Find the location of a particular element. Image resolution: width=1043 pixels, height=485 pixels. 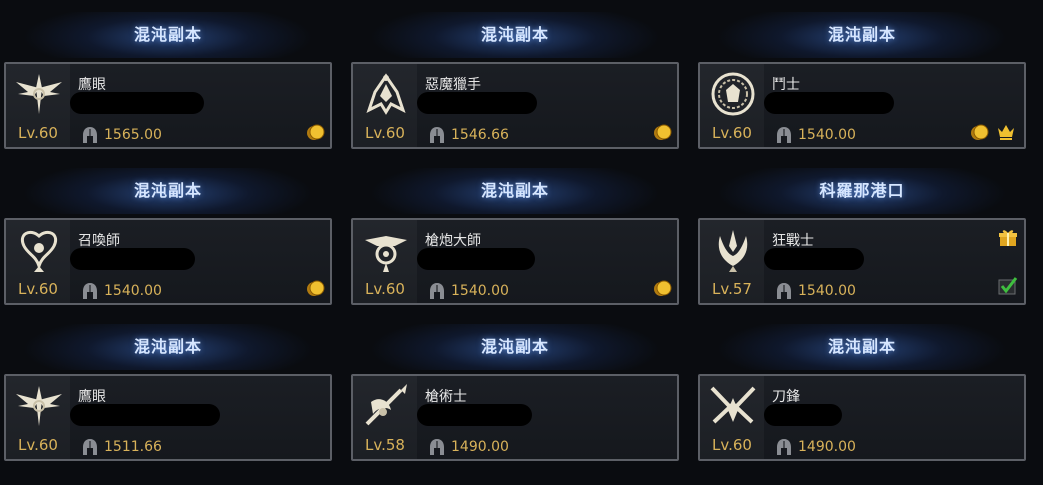

character-slot: 混沌副本 Lv.60 召喚師 1540.00 is located at coordinates (168, 245).